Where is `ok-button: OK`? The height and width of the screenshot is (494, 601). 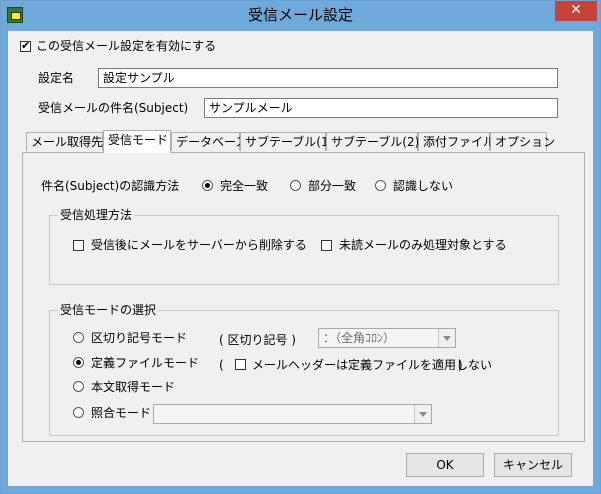 ok-button: OK is located at coordinates (445, 465).